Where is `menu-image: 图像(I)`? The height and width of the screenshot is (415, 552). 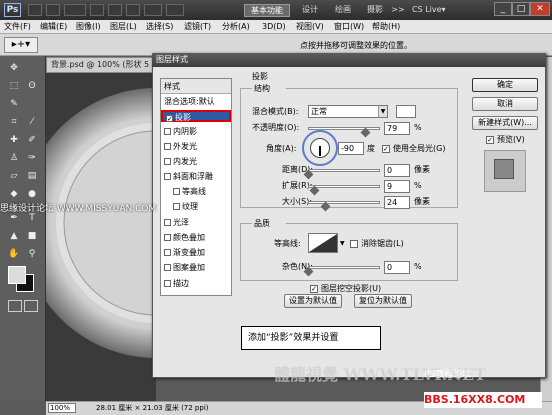
menu-image: 图像(I) is located at coordinates (88, 27).